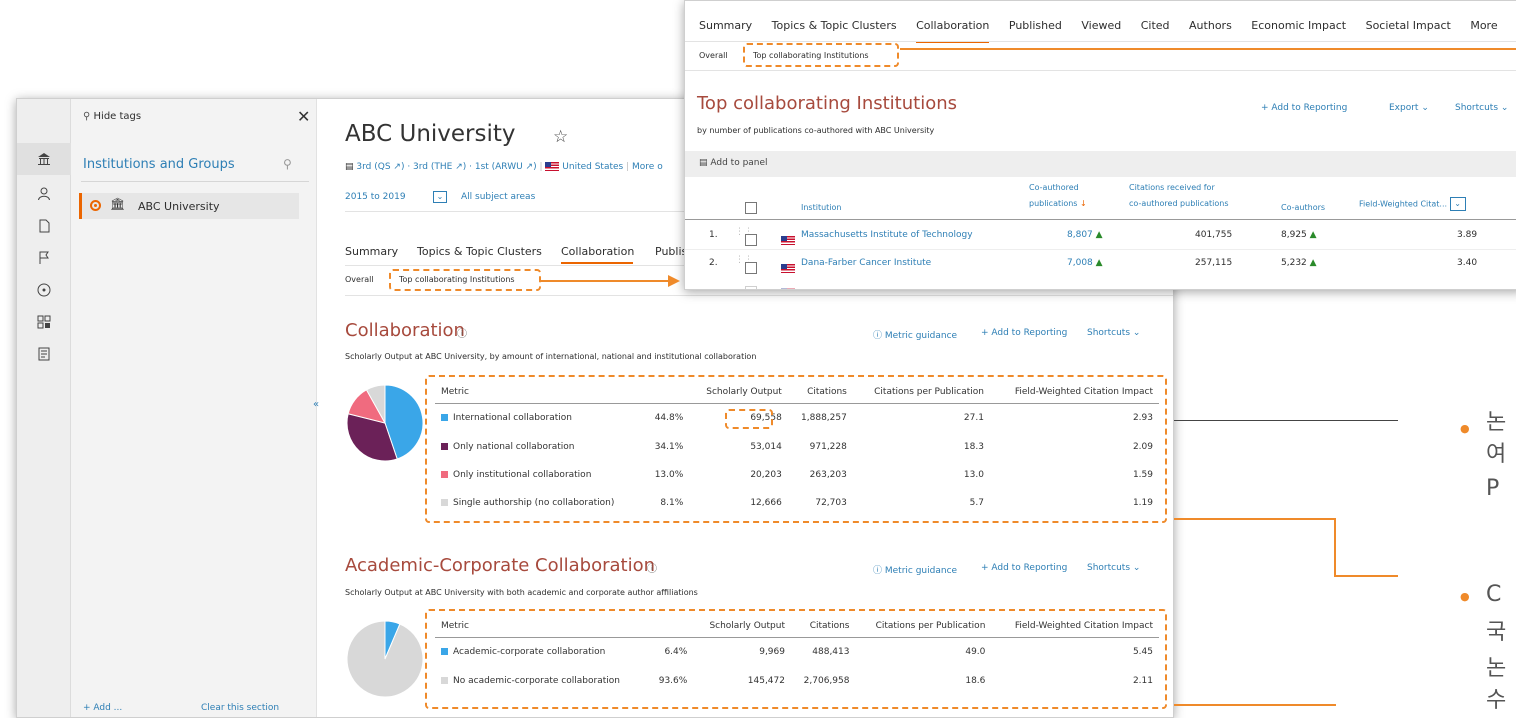 This screenshot has height=718, width=1516. What do you see at coordinates (669, 475) in the screenshot?
I see `percent-value: 13.0%` at bounding box center [669, 475].